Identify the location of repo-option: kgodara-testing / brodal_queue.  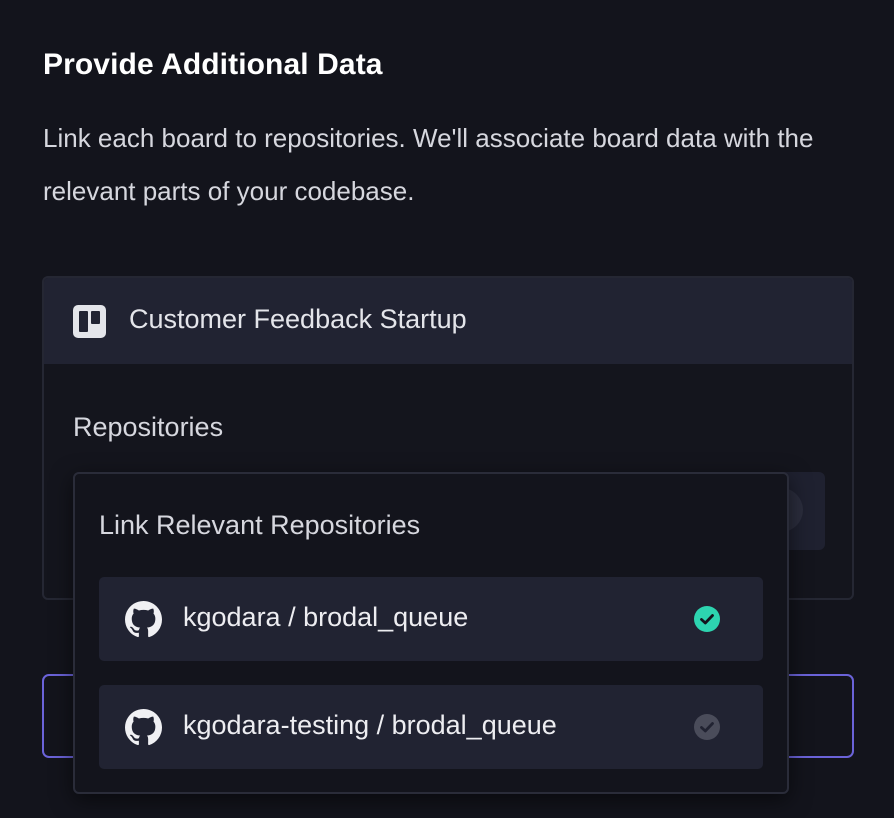
(431, 727).